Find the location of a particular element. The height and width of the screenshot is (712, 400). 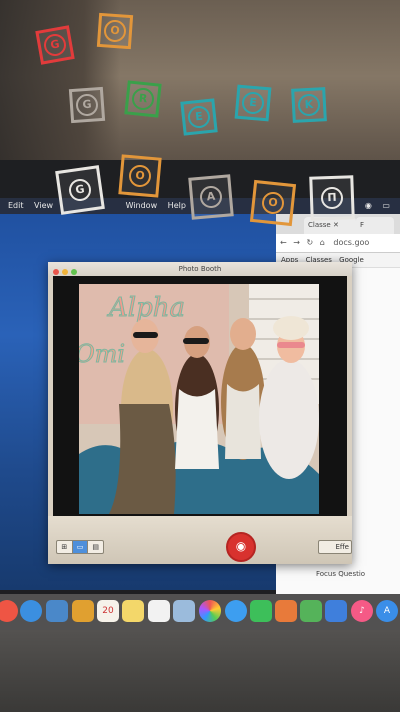

browser-footer-text: Focus Questio is located at coordinates (341, 574).